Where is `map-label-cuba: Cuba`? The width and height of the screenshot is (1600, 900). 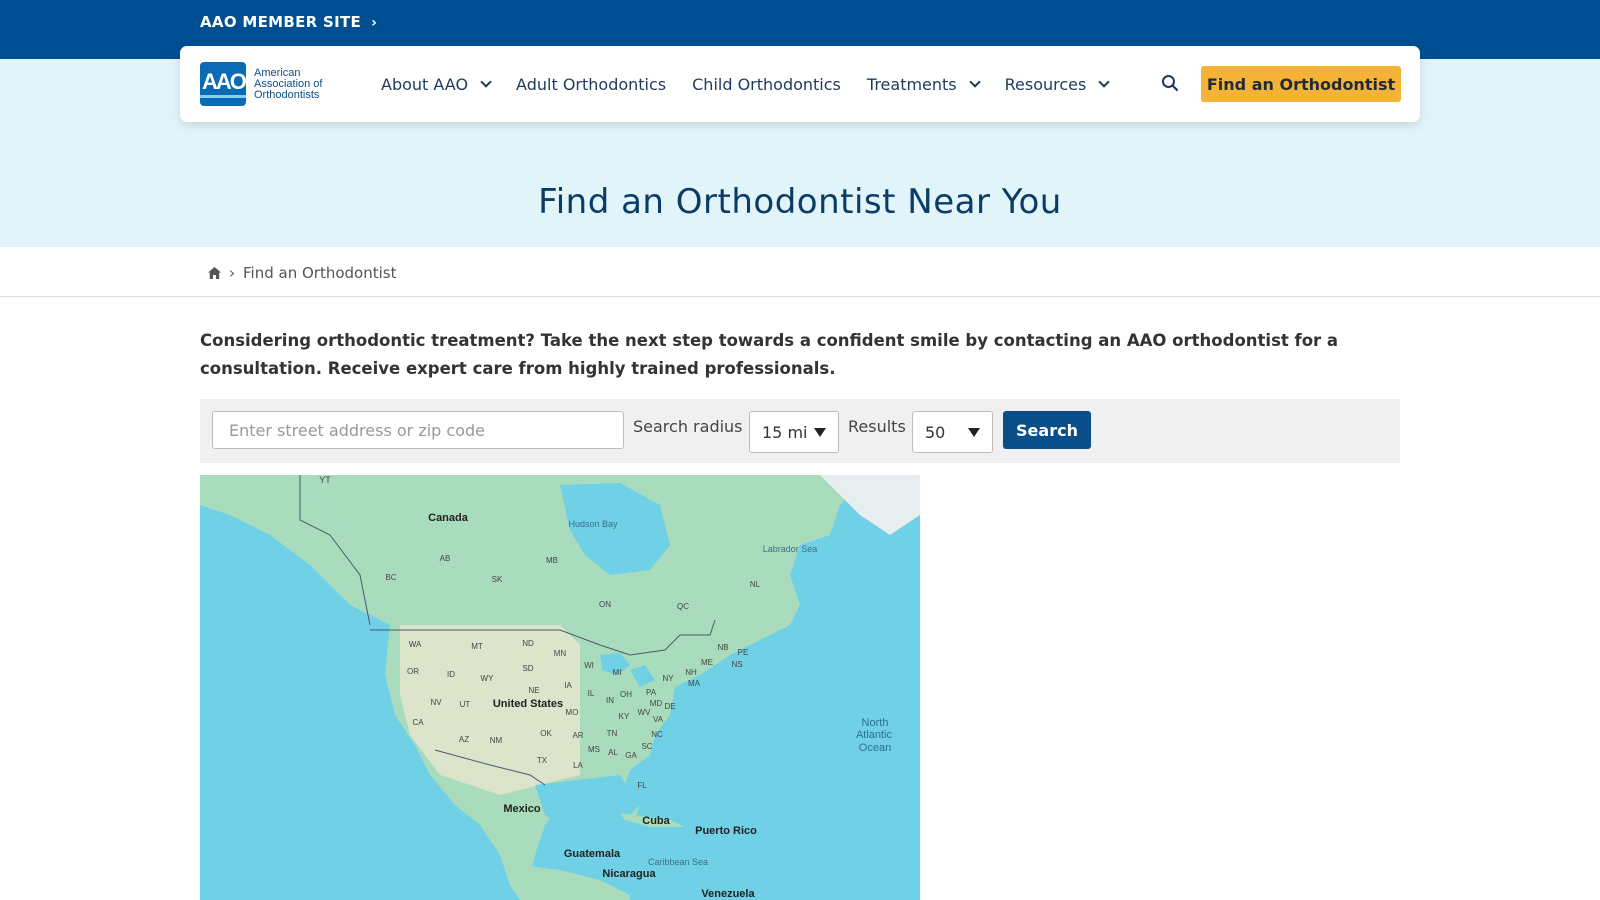 map-label-cuba: Cuba is located at coordinates (656, 821).